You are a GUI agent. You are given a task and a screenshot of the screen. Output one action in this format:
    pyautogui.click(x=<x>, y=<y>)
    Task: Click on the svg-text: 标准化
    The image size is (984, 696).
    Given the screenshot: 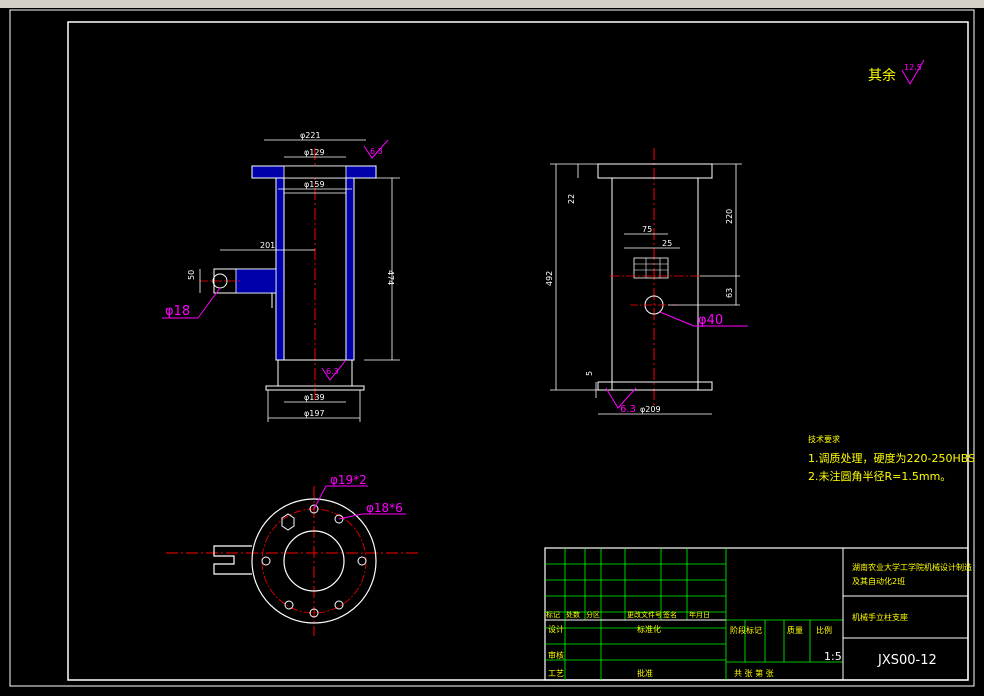 What is the action you would take?
    pyautogui.click(x=649, y=629)
    